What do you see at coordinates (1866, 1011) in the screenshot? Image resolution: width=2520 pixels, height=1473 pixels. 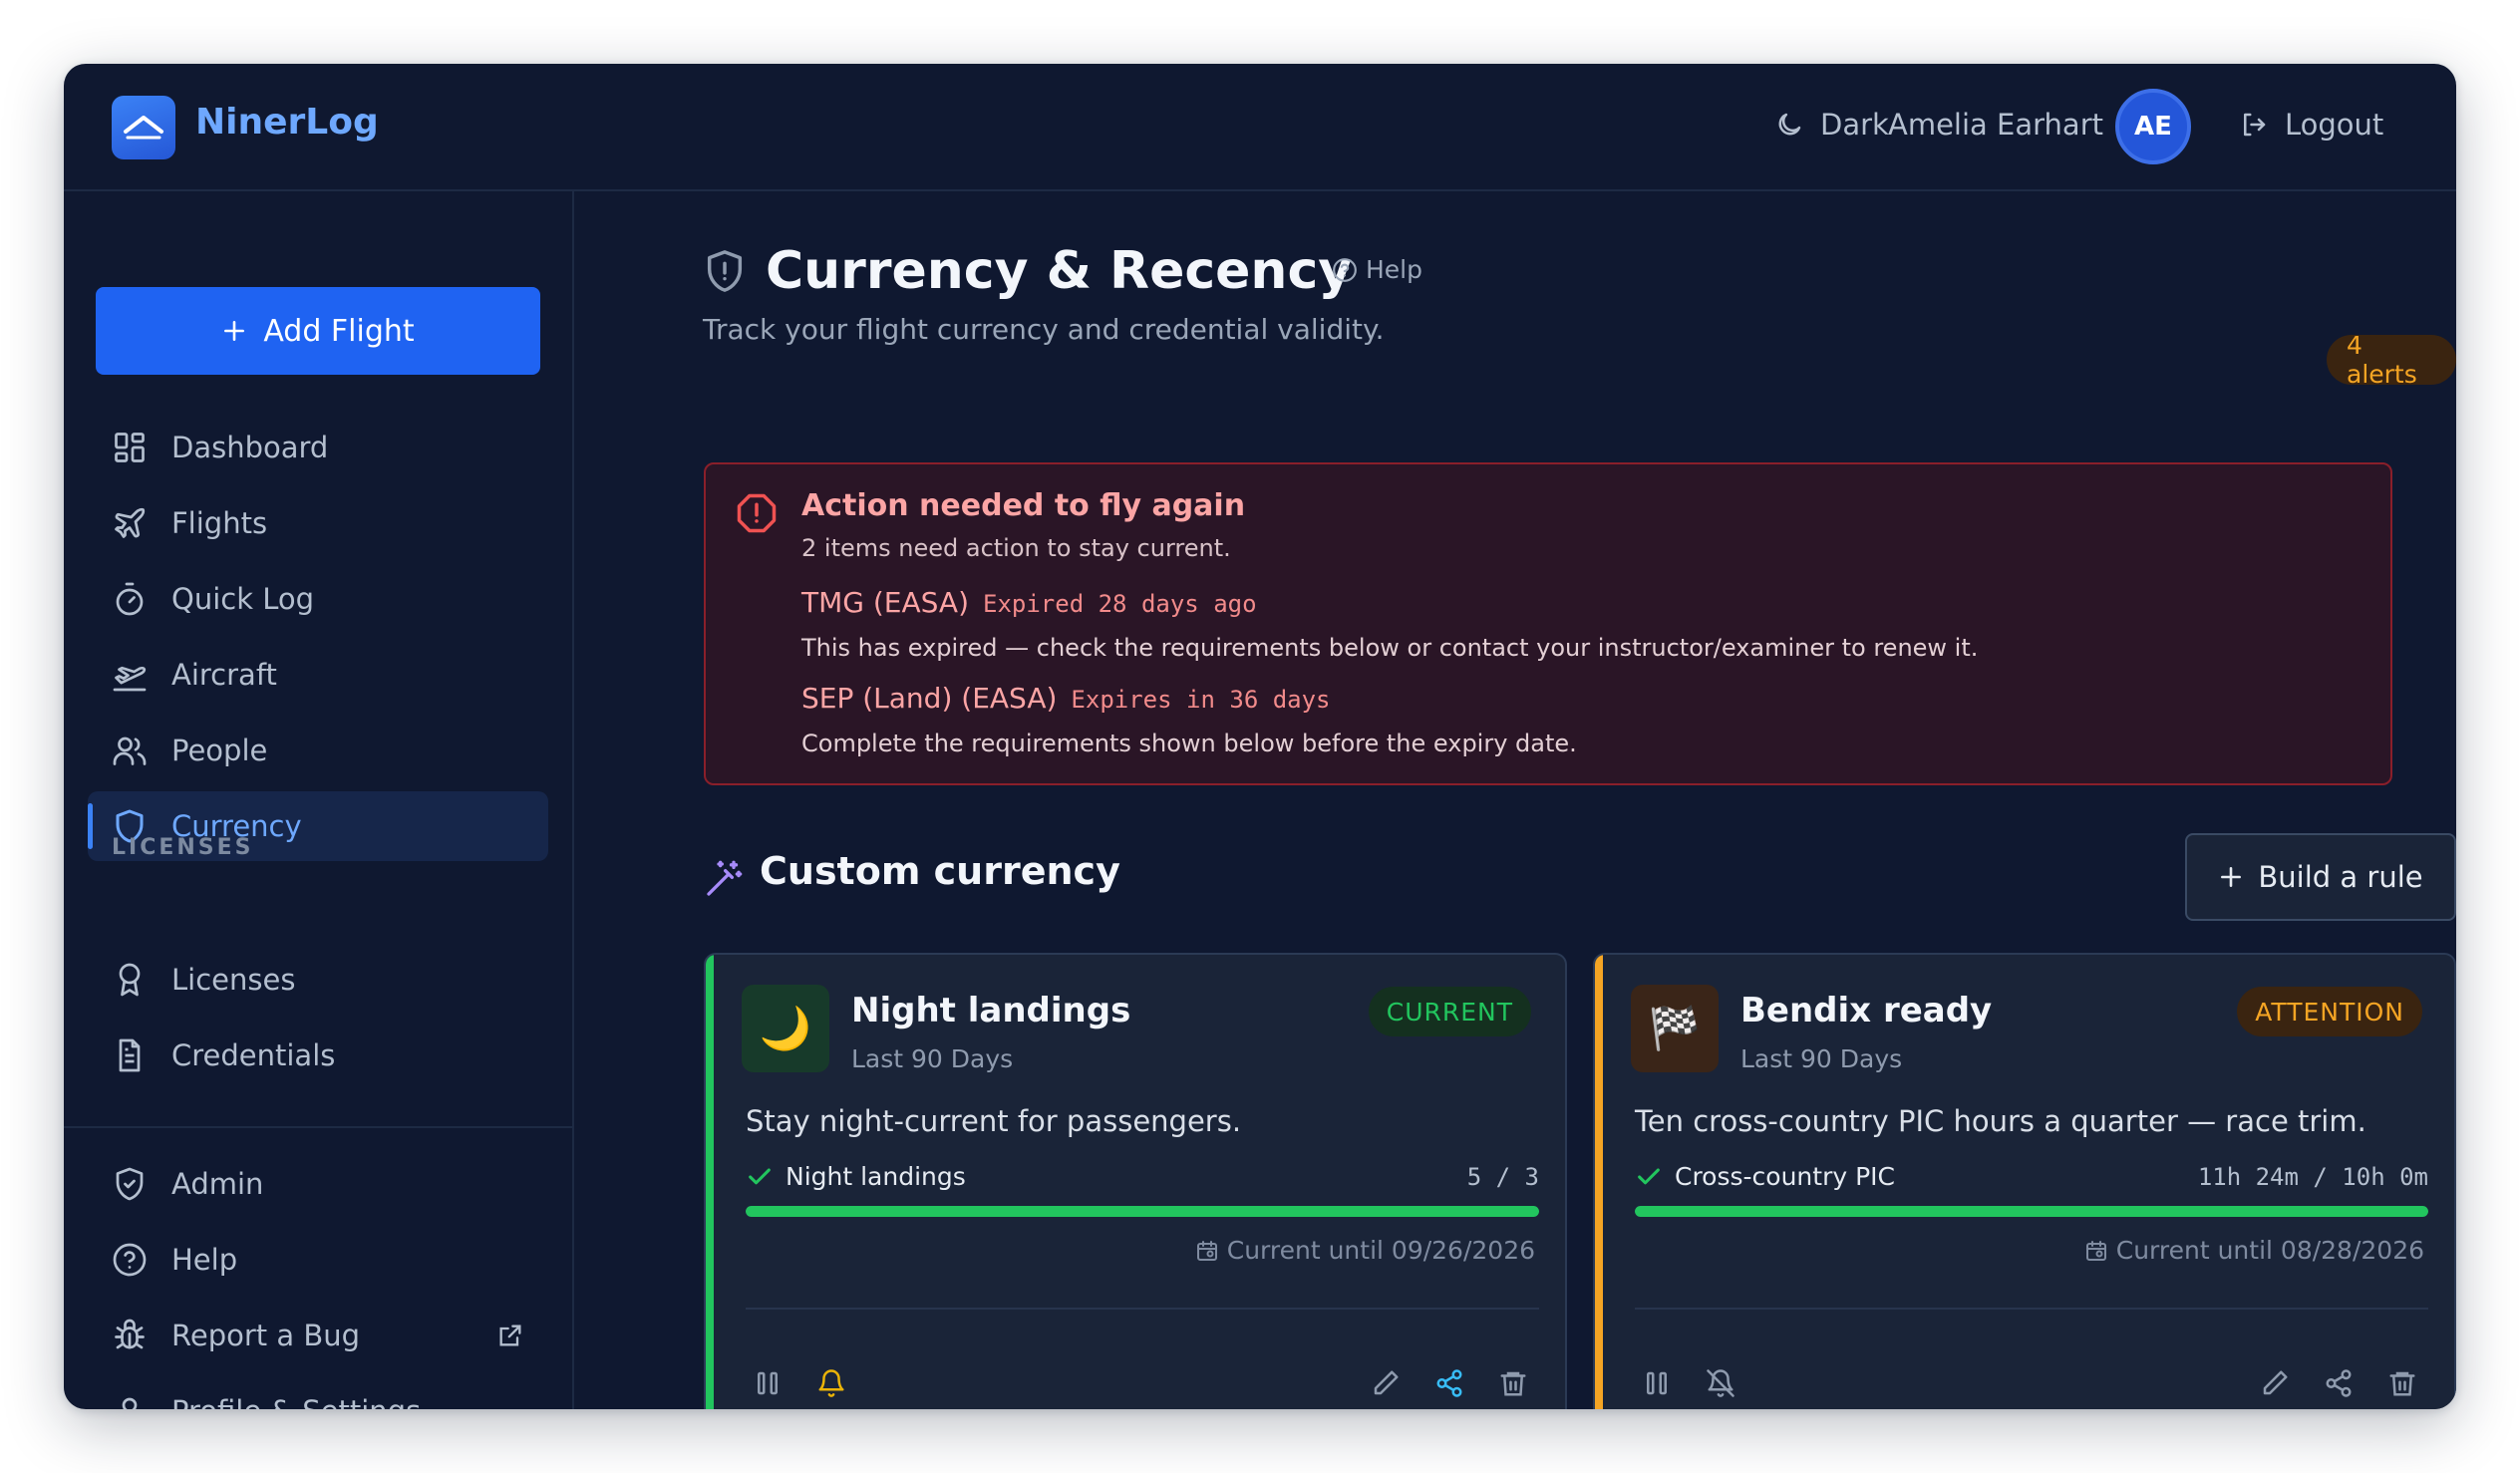 I see `card-title: Bendix ready` at bounding box center [1866, 1011].